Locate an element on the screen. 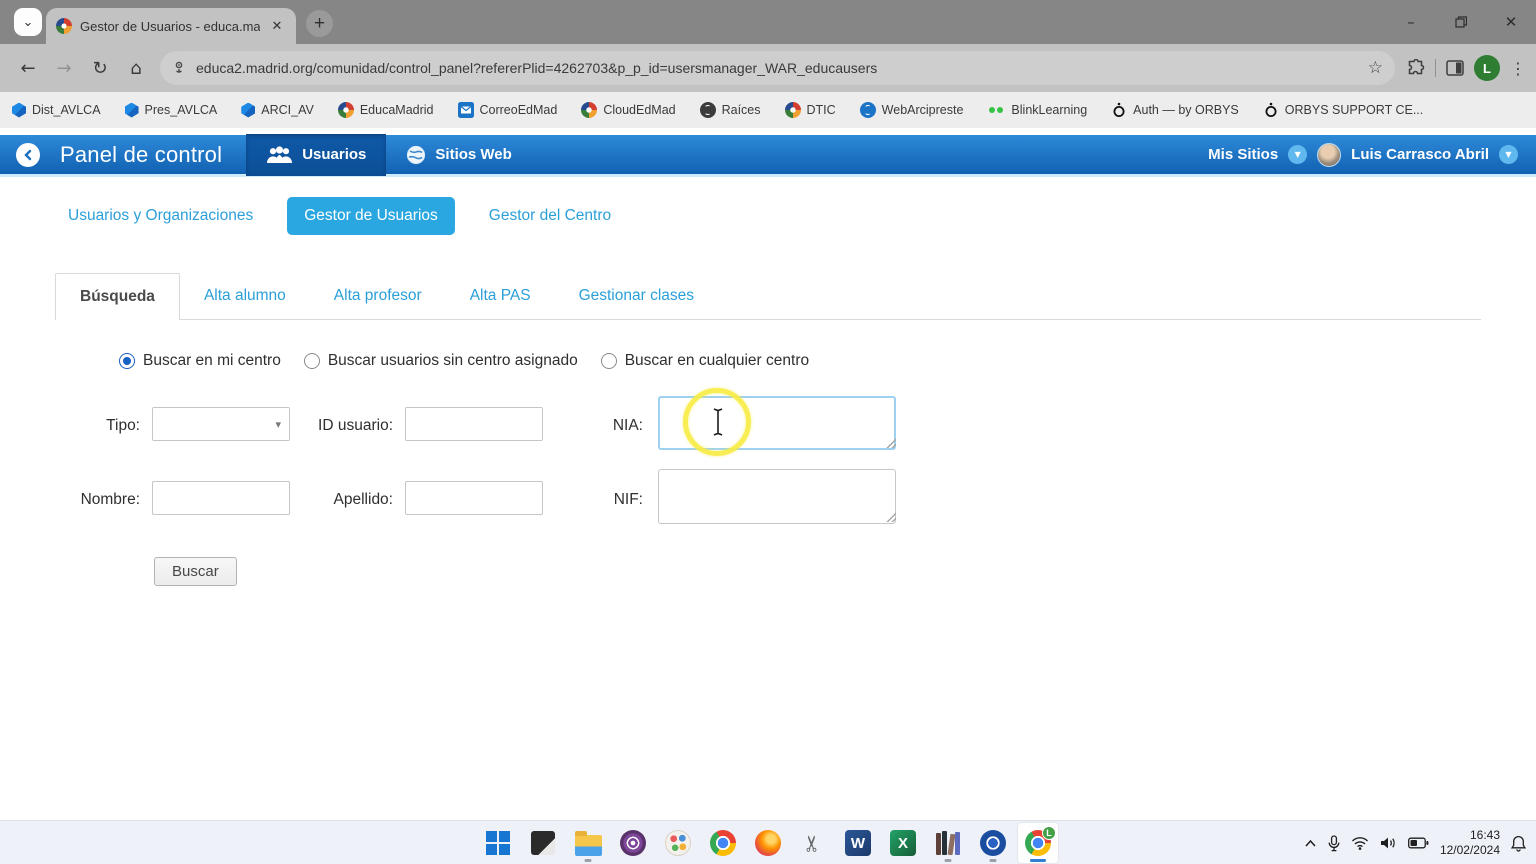 This screenshot has width=1536, height=864. extensions-icon is located at coordinates (1416, 68).